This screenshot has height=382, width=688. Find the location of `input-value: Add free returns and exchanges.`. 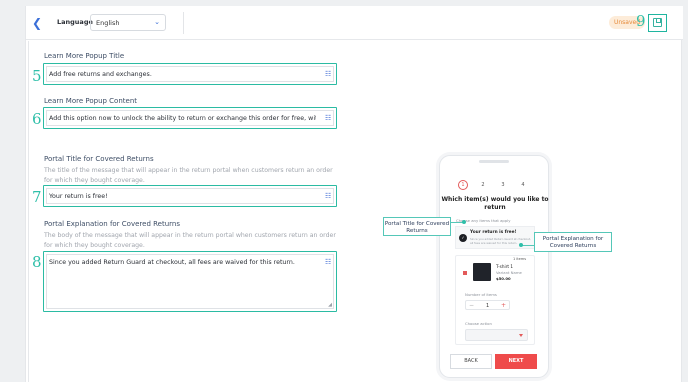

input-value: Add free returns and exchanges. is located at coordinates (100, 74).